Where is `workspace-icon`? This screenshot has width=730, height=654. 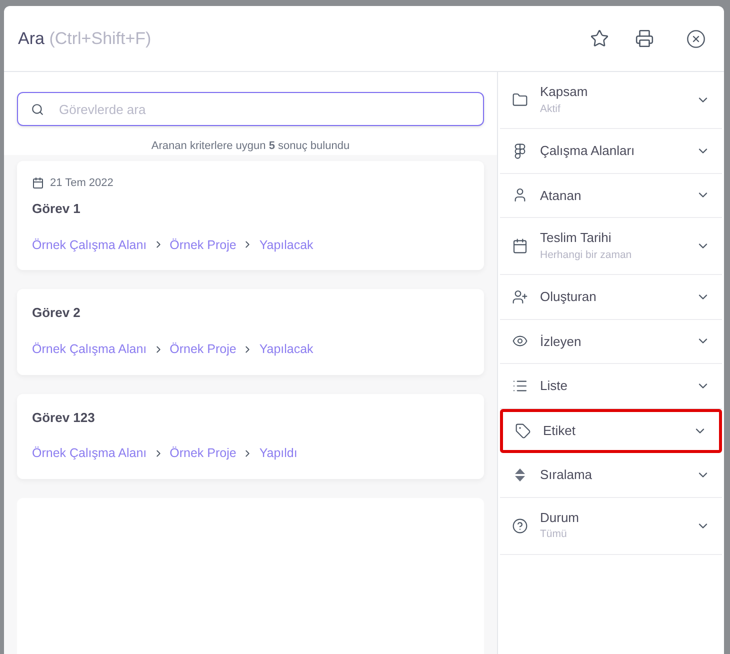 workspace-icon is located at coordinates (520, 150).